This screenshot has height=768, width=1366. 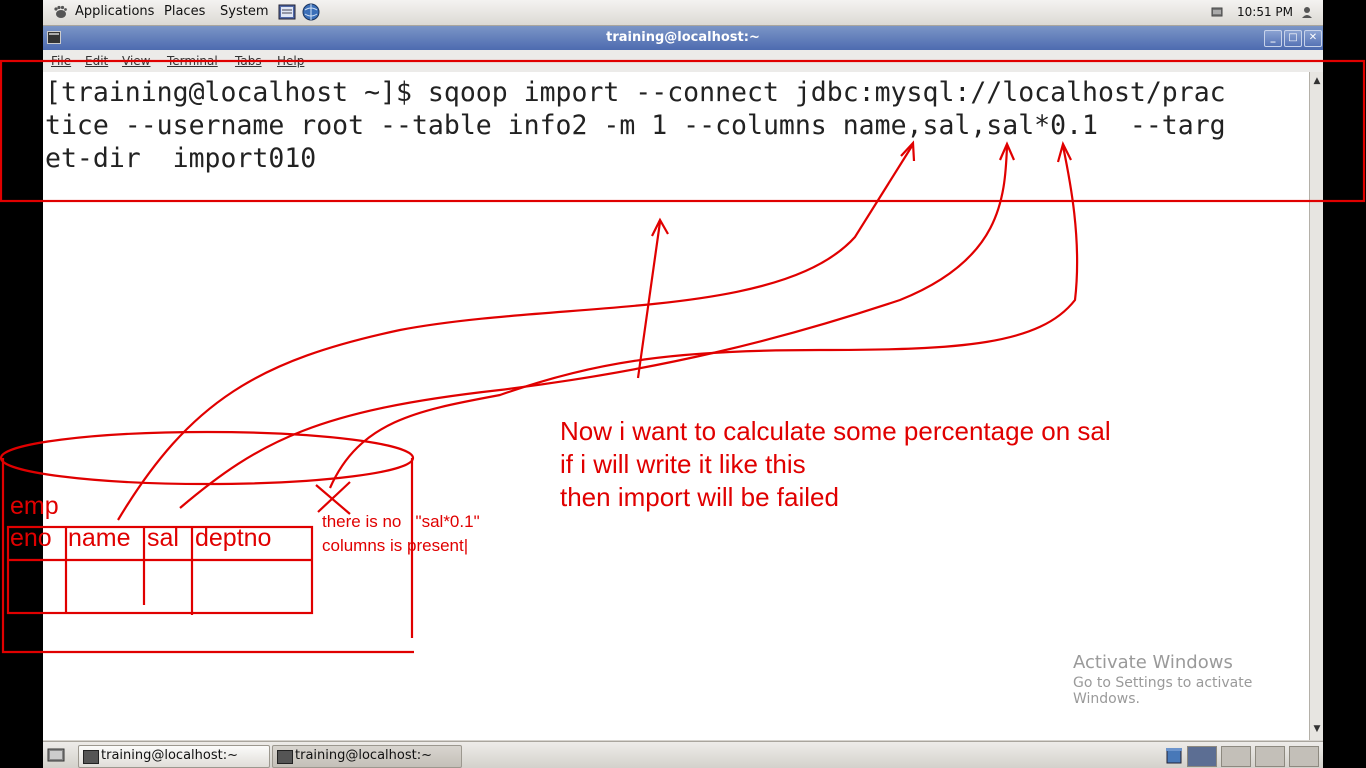 I want to click on column-deptno: deptno, so click(x=233, y=538).